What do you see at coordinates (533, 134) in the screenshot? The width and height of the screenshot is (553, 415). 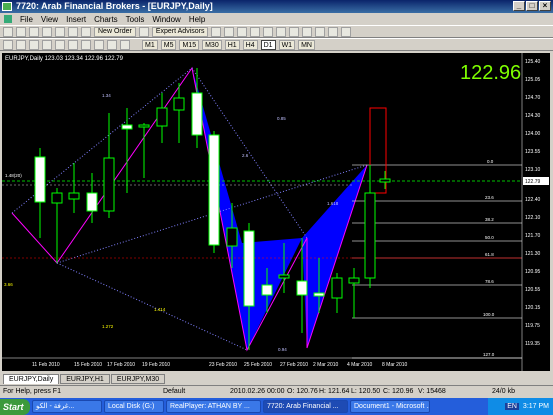 I see `price-label: 124.00` at bounding box center [533, 134].